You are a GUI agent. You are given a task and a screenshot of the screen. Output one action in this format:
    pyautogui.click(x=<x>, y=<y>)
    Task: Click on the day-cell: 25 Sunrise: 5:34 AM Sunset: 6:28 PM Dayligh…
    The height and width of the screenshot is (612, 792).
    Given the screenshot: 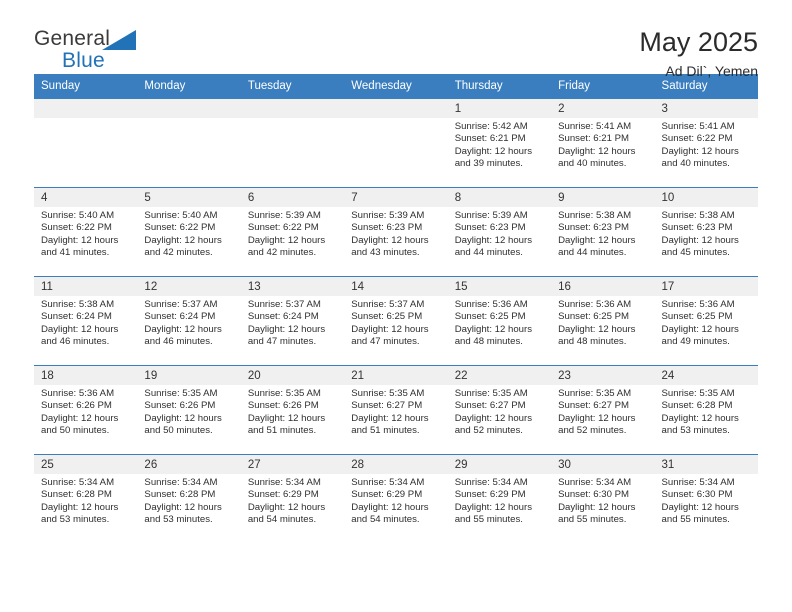 What is the action you would take?
    pyautogui.click(x=86, y=499)
    